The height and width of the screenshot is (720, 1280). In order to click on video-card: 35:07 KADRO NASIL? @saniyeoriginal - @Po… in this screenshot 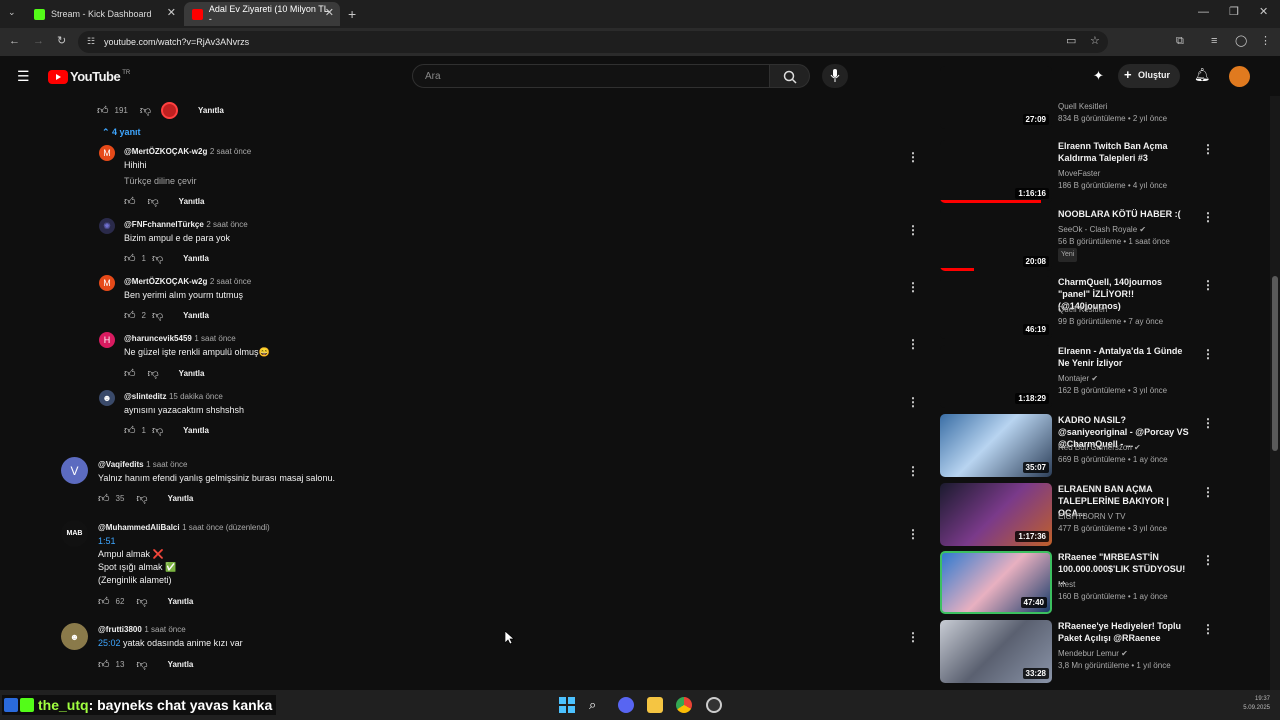, I will do `click(1085, 446)`.